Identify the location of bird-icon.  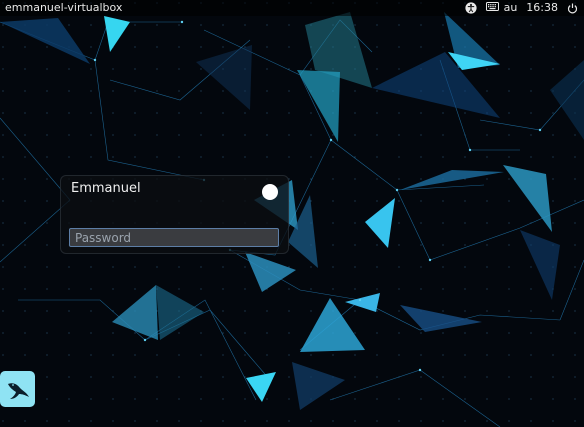
(18, 391).